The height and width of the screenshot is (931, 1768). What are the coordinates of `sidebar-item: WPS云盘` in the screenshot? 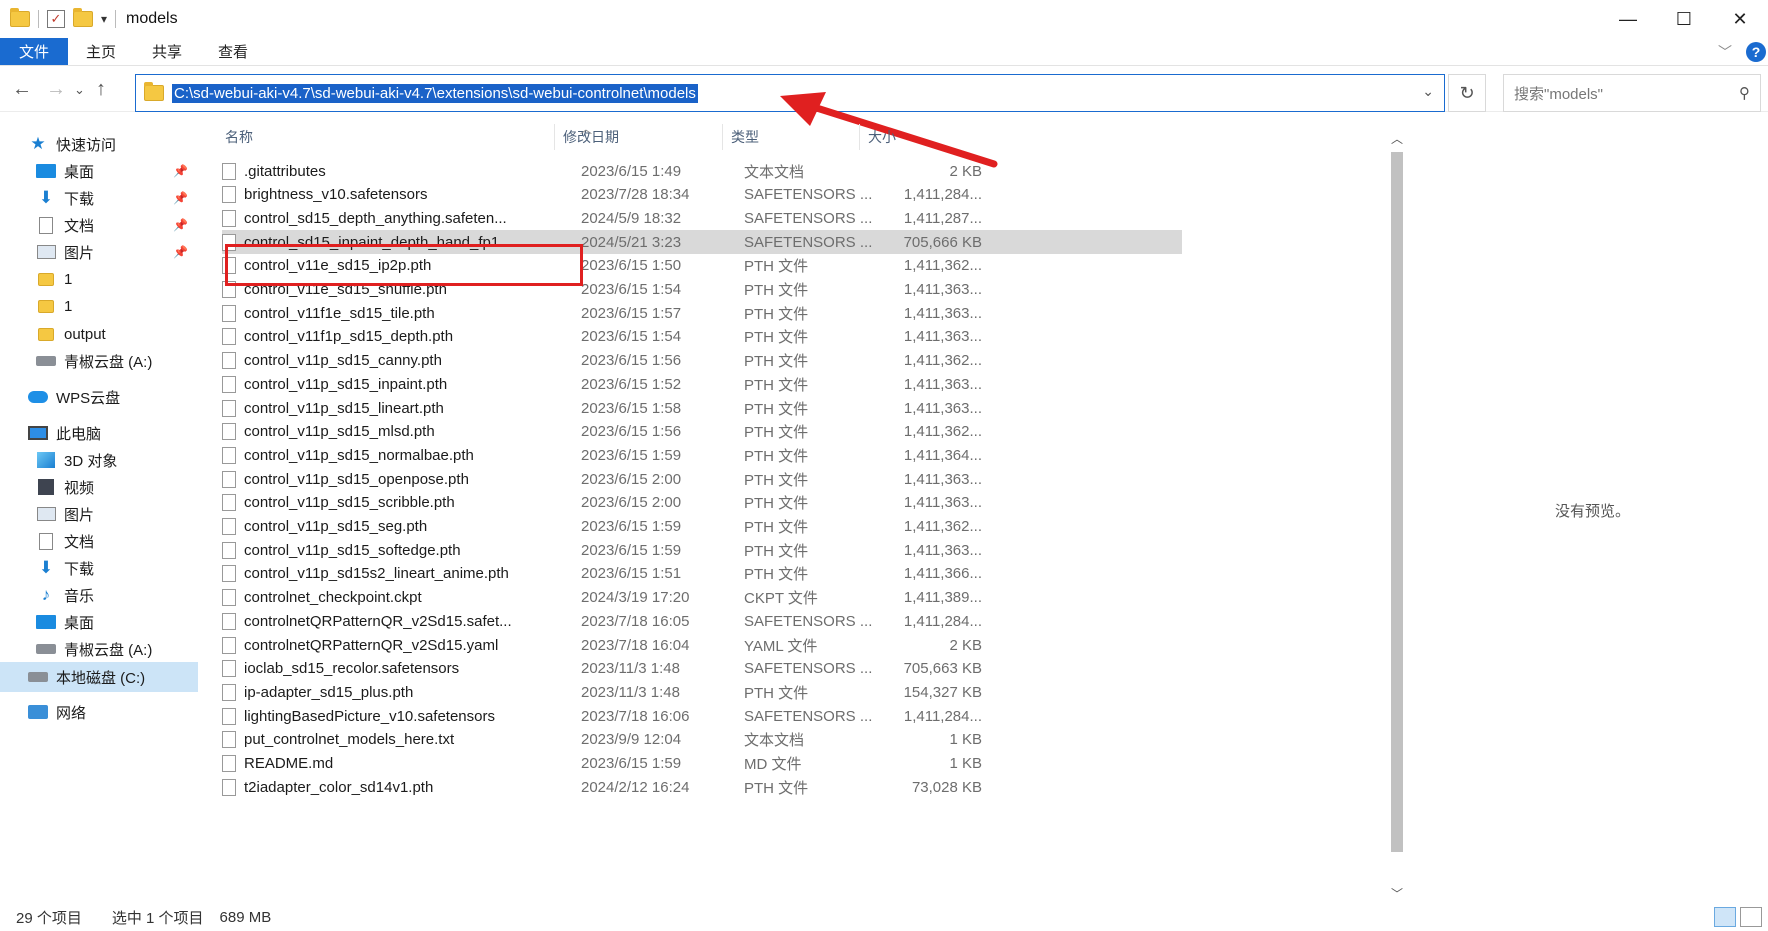 It's located at (99, 397).